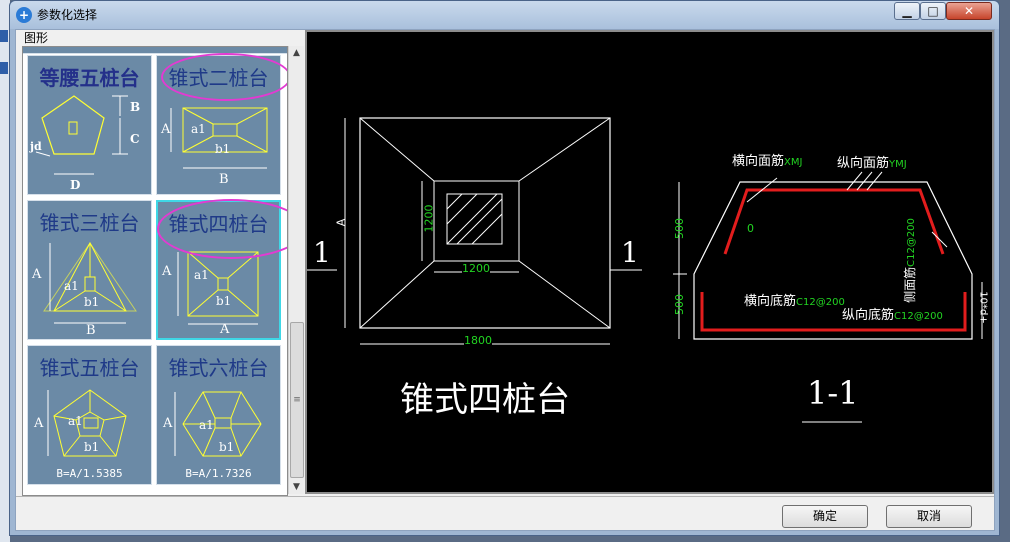 The image size is (1010, 542). I want to click on tile-label: 锥式五桩台, so click(89, 368).